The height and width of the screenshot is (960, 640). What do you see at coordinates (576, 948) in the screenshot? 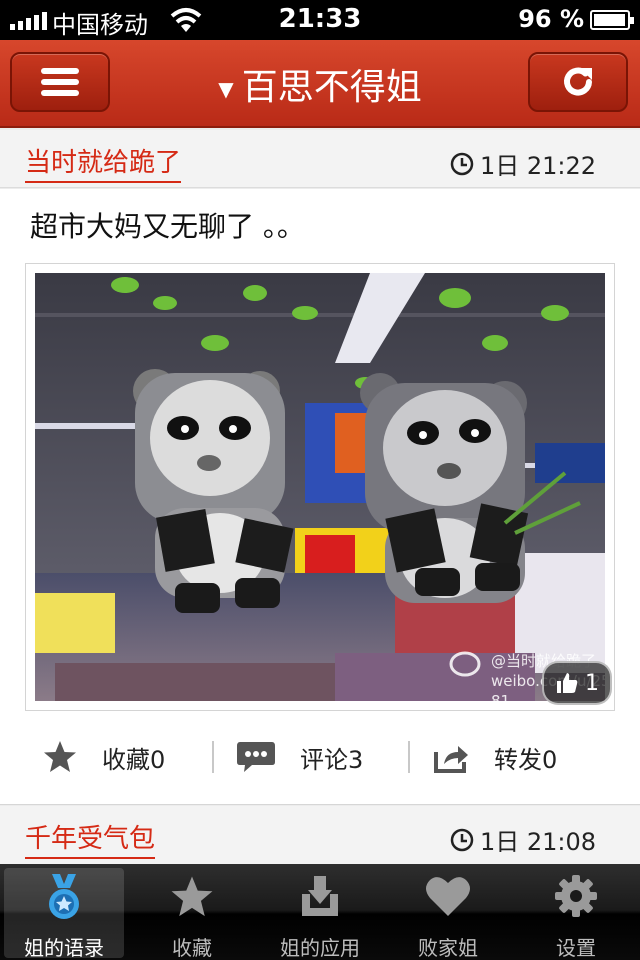
I see `tab-label: 设置` at bounding box center [576, 948].